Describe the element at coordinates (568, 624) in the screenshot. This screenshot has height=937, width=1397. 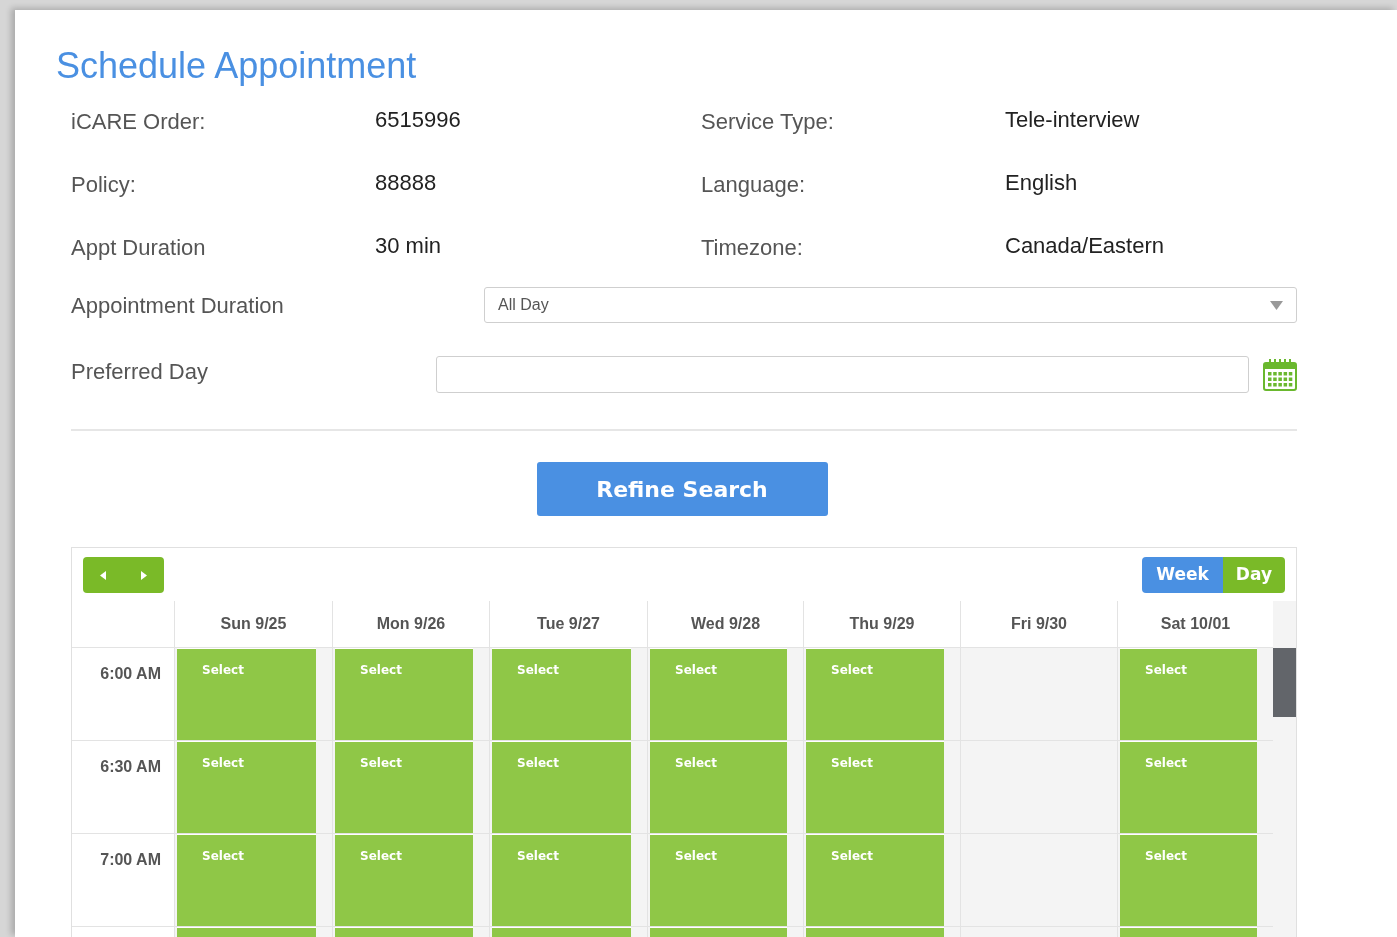
I see `day-header: Tue 9/27` at that location.